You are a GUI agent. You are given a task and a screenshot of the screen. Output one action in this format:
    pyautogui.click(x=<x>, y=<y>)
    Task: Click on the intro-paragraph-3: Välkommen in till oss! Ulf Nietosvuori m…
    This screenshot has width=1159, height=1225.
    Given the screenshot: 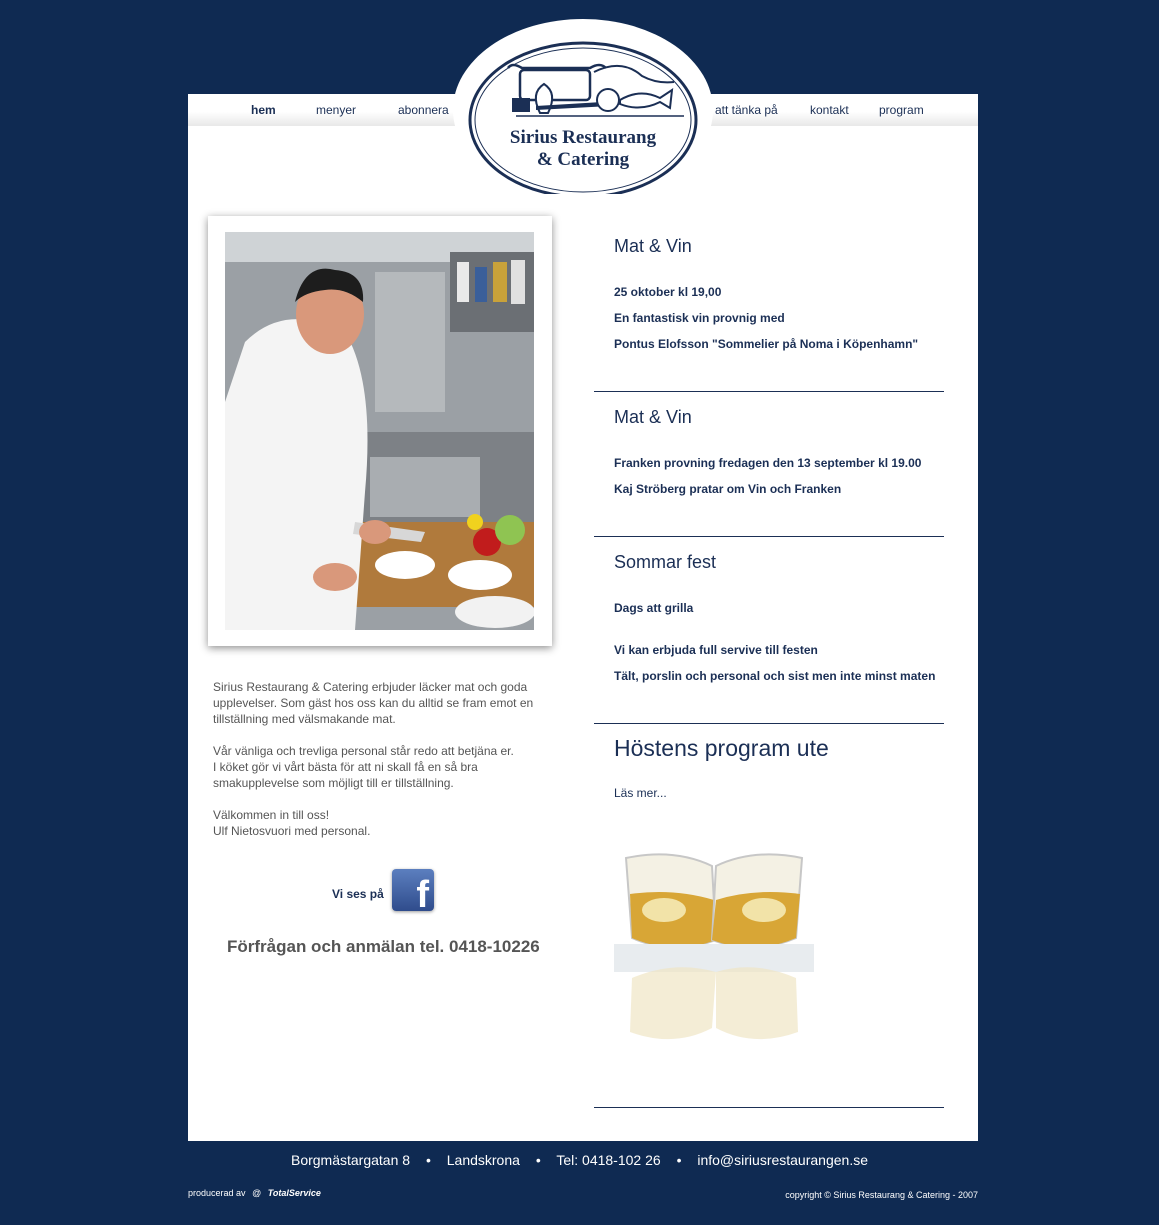 What is the action you would take?
    pyautogui.click(x=385, y=823)
    